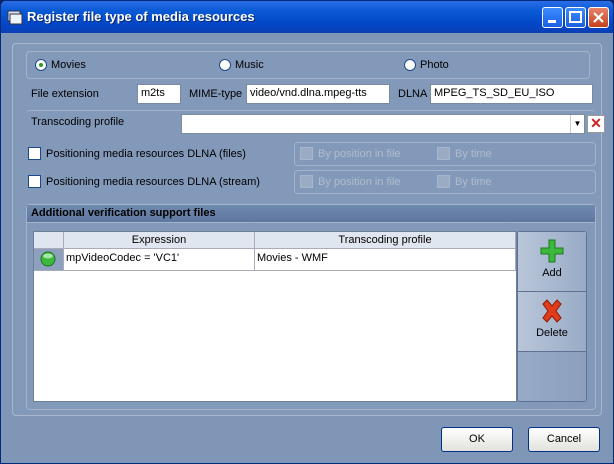 This screenshot has height=464, width=614. I want to click on row-indicator, so click(49, 260).